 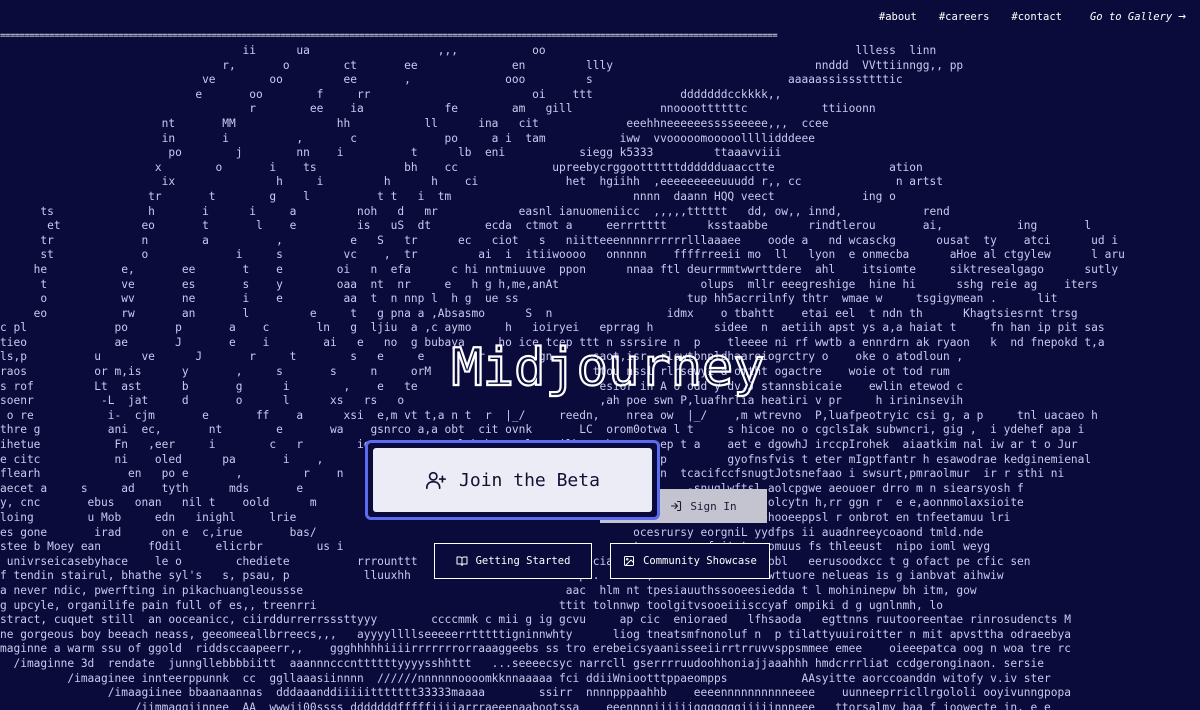 What do you see at coordinates (713, 506) in the screenshot?
I see `sign-in-label: Sign In` at bounding box center [713, 506].